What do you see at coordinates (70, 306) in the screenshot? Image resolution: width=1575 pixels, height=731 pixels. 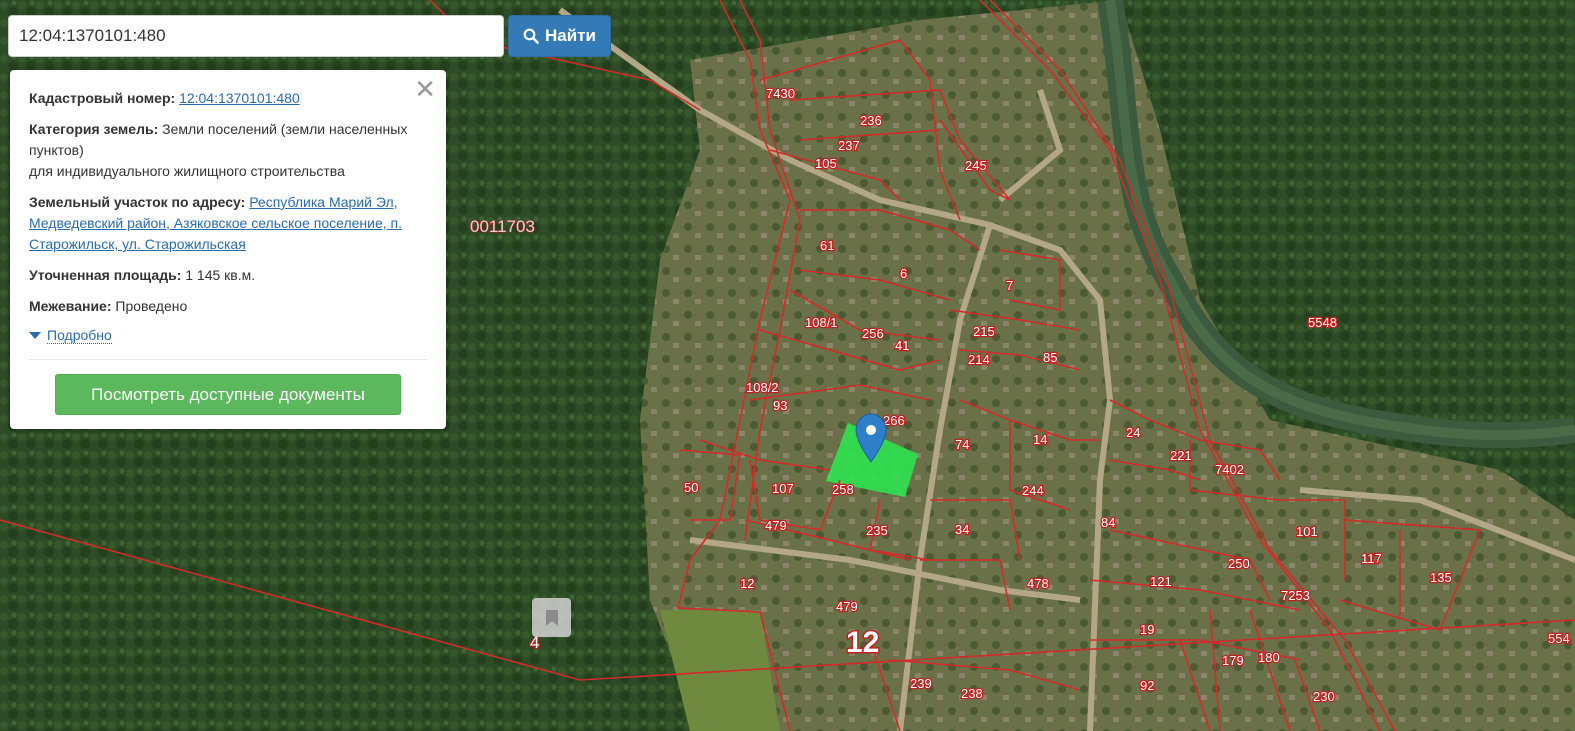 I see `survey-label: Межевание:` at bounding box center [70, 306].